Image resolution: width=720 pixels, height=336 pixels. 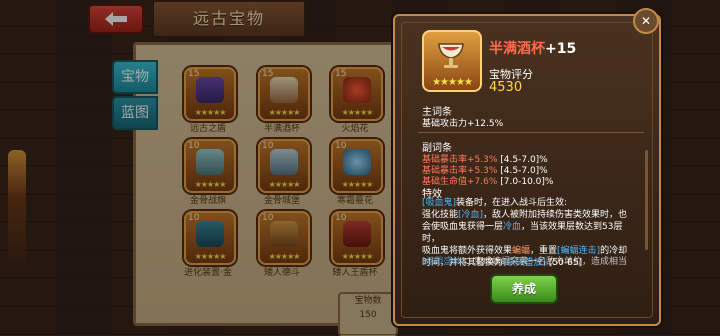 I want to click on skill-tag: [冷血], so click(x=471, y=215).